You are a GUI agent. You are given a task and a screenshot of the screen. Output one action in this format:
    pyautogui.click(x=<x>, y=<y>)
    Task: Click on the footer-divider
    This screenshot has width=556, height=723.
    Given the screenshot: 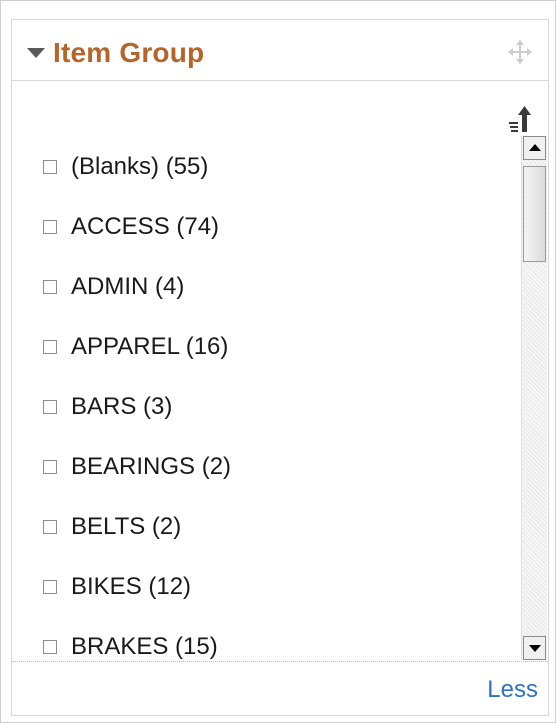 What is the action you would take?
    pyautogui.click(x=280, y=661)
    